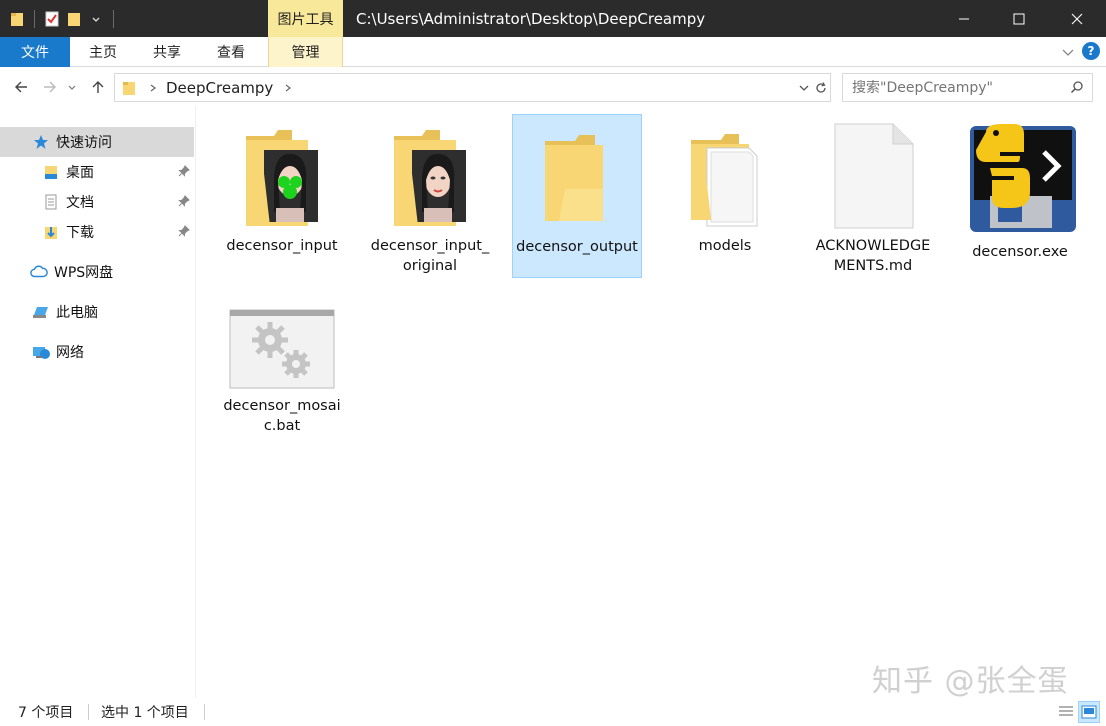 Image resolution: width=1106 pixels, height=726 pixels. What do you see at coordinates (41, 312) in the screenshot?
I see `computer-icon` at bounding box center [41, 312].